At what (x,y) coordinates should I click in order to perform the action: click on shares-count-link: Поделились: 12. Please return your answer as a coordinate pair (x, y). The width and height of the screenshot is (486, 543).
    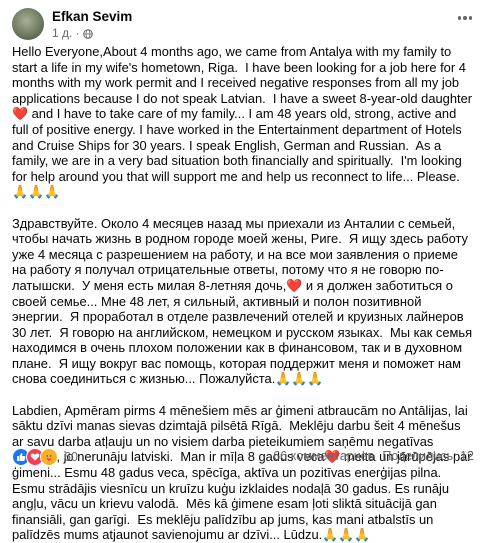
    Looking at the image, I should click on (428, 456).